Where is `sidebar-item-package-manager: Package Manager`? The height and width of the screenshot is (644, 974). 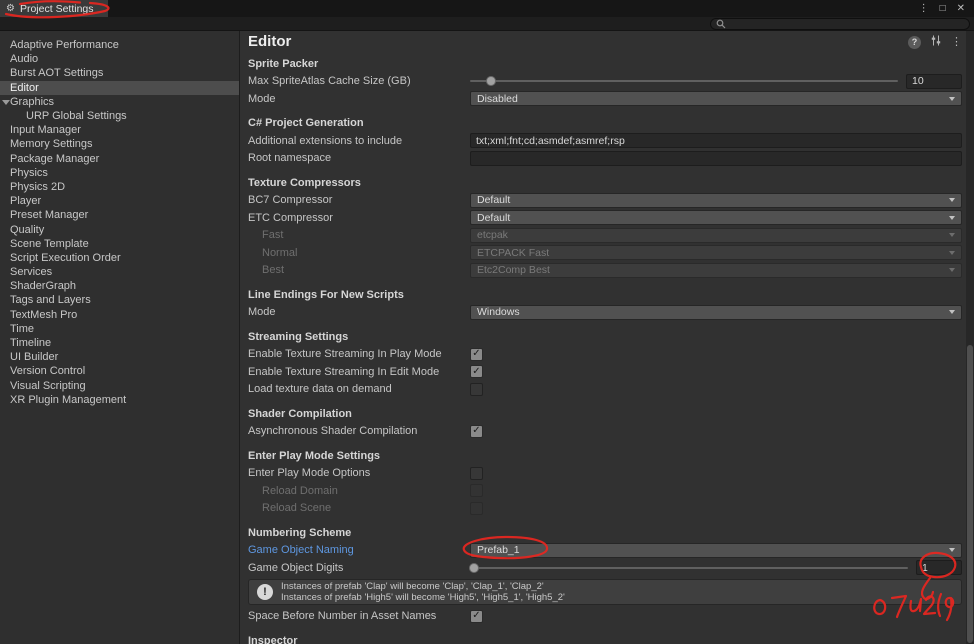
sidebar-item-package-manager: Package Manager is located at coordinates (119, 159).